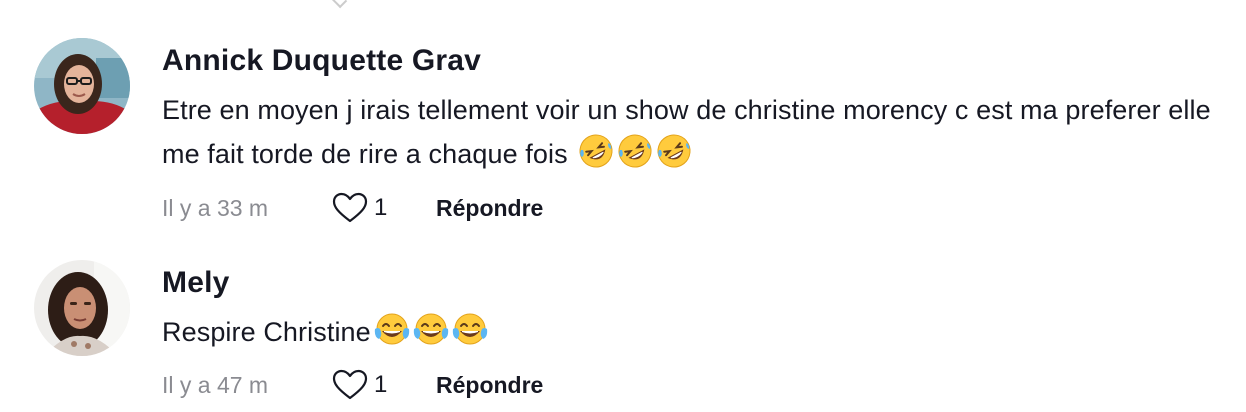 The image size is (1246, 412). Describe the element at coordinates (266, 332) in the screenshot. I see `comment-text-body: Respire Christine` at that location.